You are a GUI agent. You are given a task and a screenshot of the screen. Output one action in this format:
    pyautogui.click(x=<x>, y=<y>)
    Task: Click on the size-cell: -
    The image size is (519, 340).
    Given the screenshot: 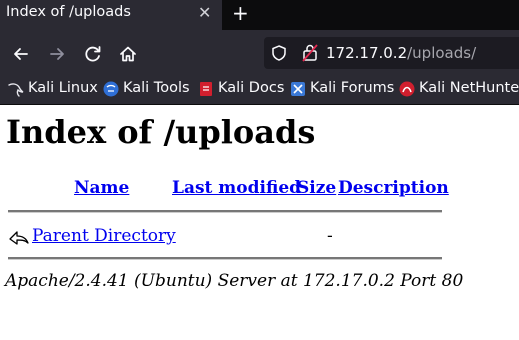 What is the action you would take?
    pyautogui.click(x=330, y=236)
    